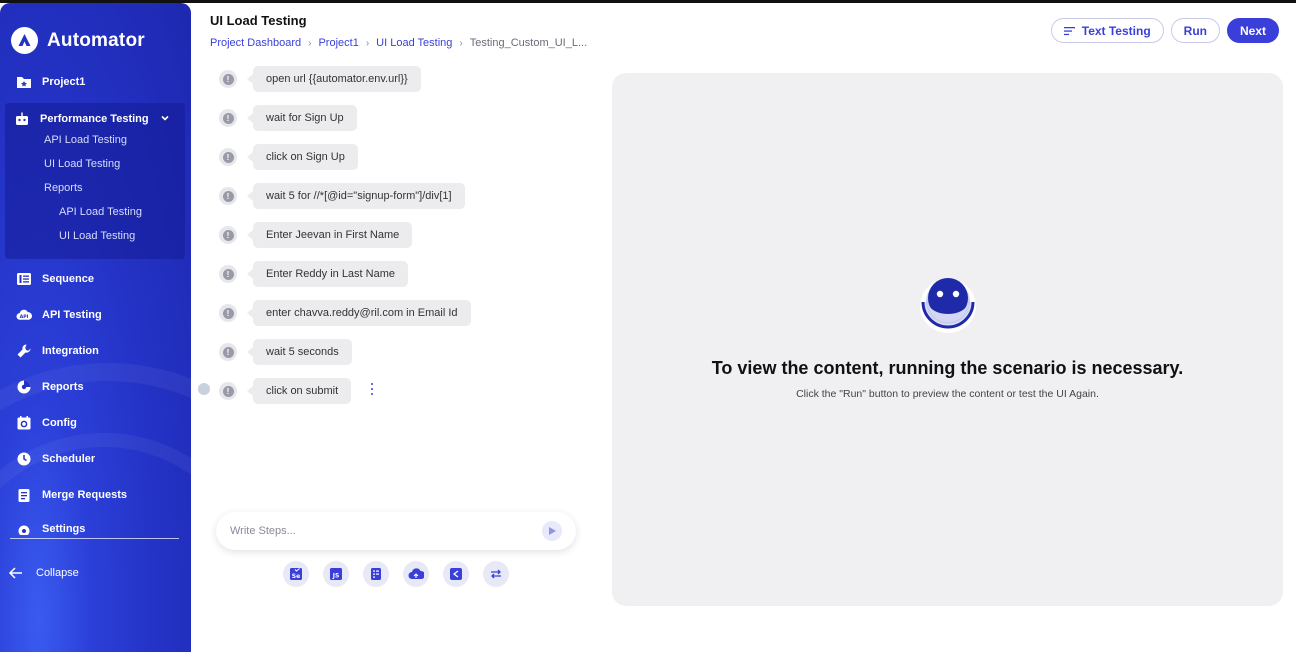 This screenshot has width=1296, height=652. I want to click on sidebar-item-project: Project1, so click(50, 82).